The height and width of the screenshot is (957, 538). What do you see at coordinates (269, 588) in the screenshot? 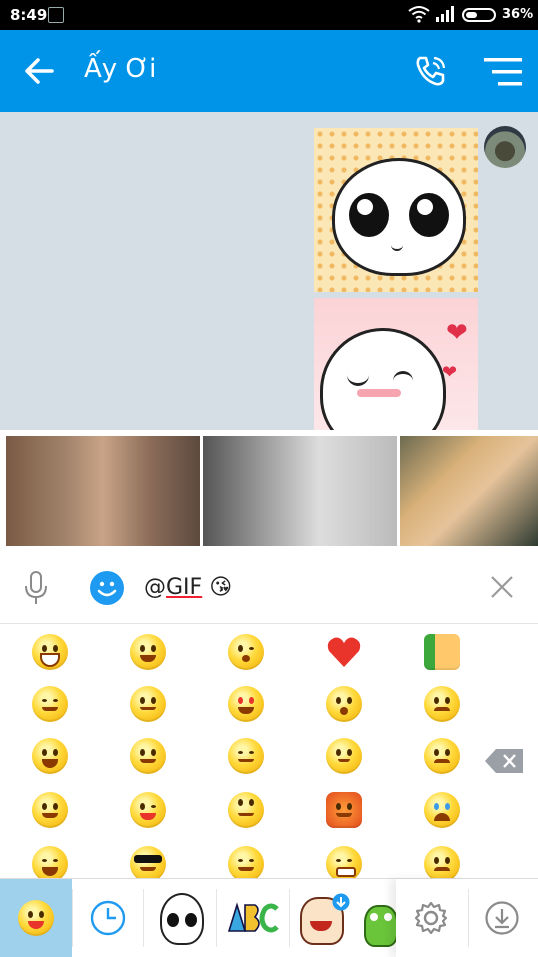
I see `message-input-row: @GIF 😘` at bounding box center [269, 588].